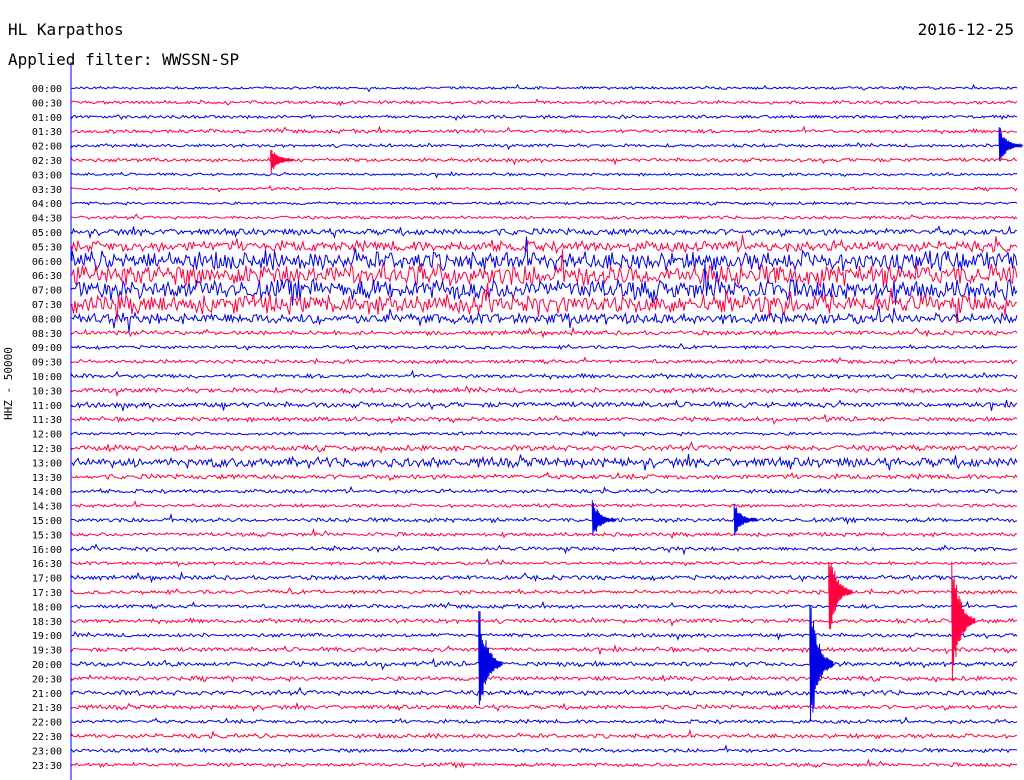  What do you see at coordinates (47, 406) in the screenshot?
I see `time-label: 11:00` at bounding box center [47, 406].